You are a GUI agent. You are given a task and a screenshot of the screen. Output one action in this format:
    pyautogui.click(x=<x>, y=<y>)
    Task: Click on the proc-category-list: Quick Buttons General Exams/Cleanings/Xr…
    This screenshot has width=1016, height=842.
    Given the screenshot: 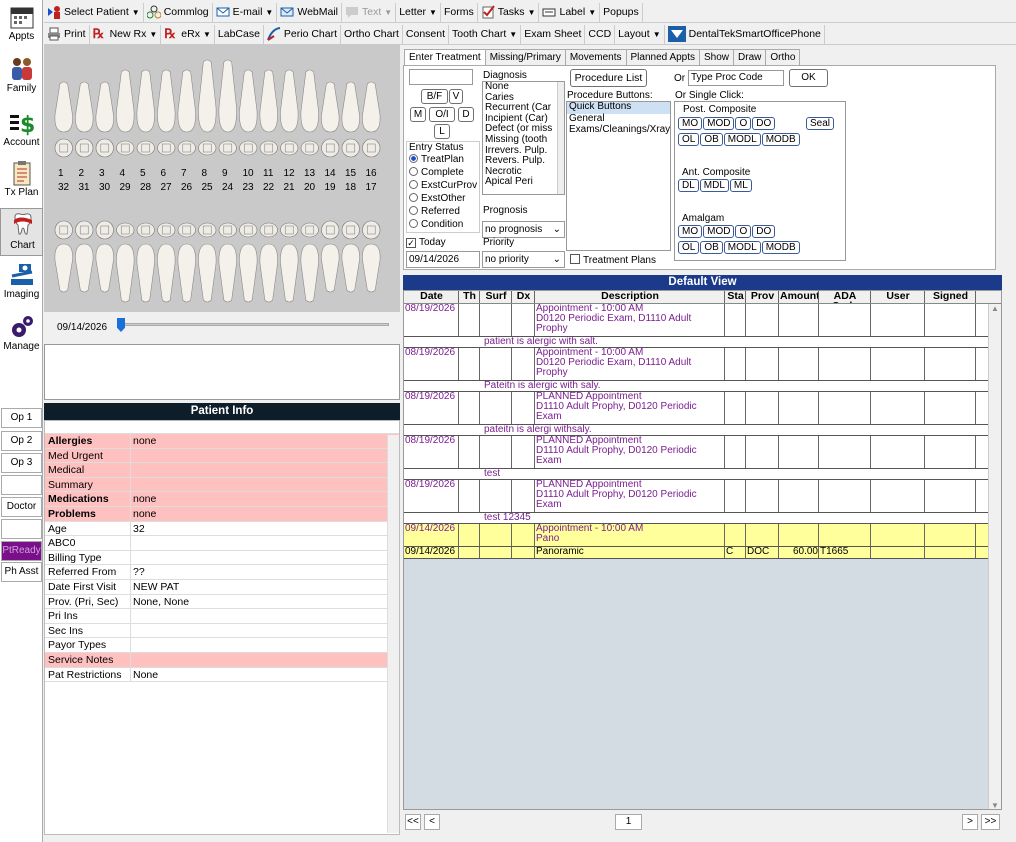 What is the action you would take?
    pyautogui.click(x=618, y=176)
    